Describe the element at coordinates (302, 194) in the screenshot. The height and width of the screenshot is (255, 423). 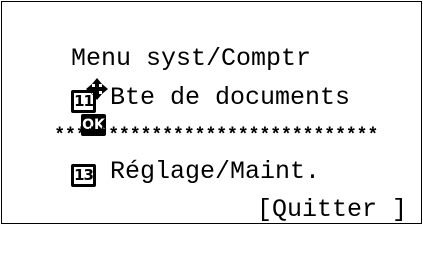
I see `exit-softkey: [Quitter ]` at that location.